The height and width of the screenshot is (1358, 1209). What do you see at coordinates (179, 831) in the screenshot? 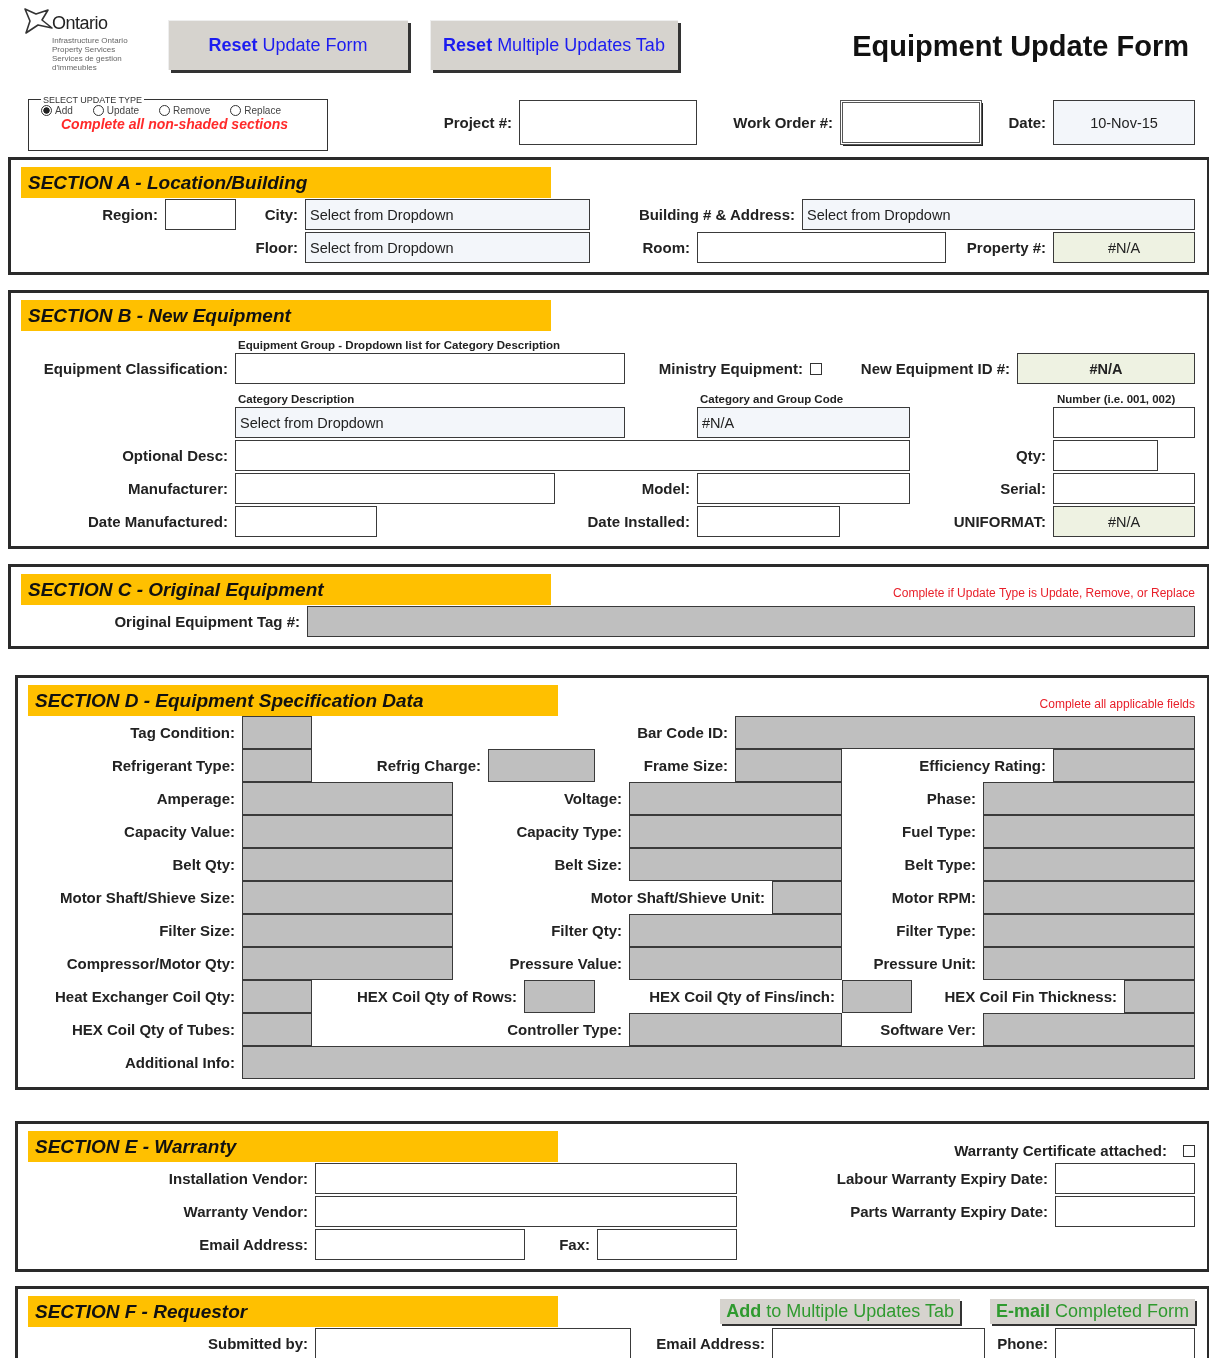
I see `field-label: Capacity Value:` at bounding box center [179, 831].